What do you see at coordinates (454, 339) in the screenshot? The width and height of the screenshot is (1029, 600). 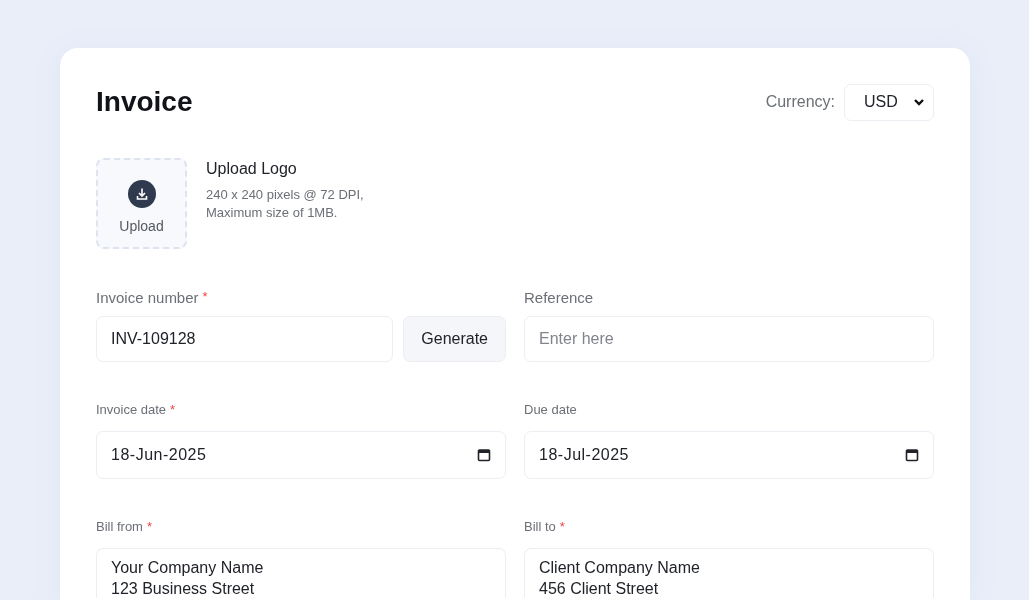 I see `generate-button: Generate` at bounding box center [454, 339].